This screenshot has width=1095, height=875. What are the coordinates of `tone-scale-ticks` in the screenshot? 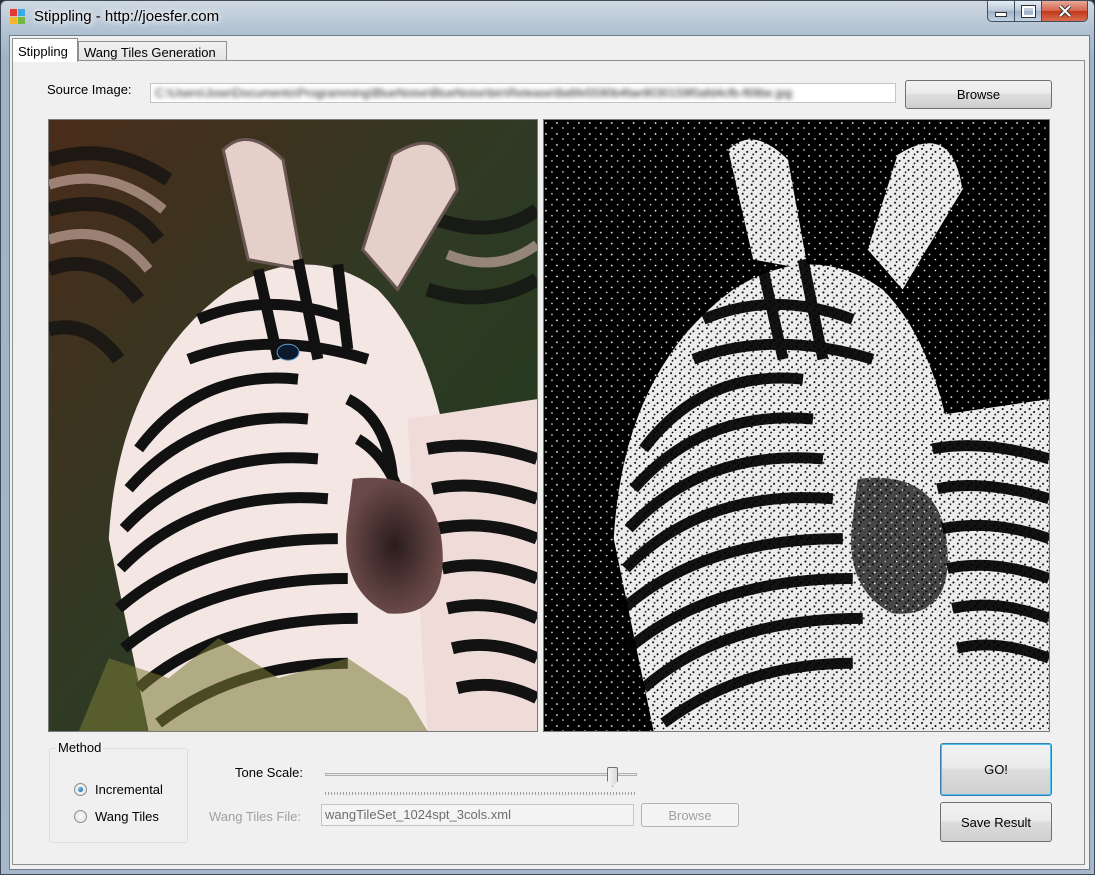 It's located at (481, 793).